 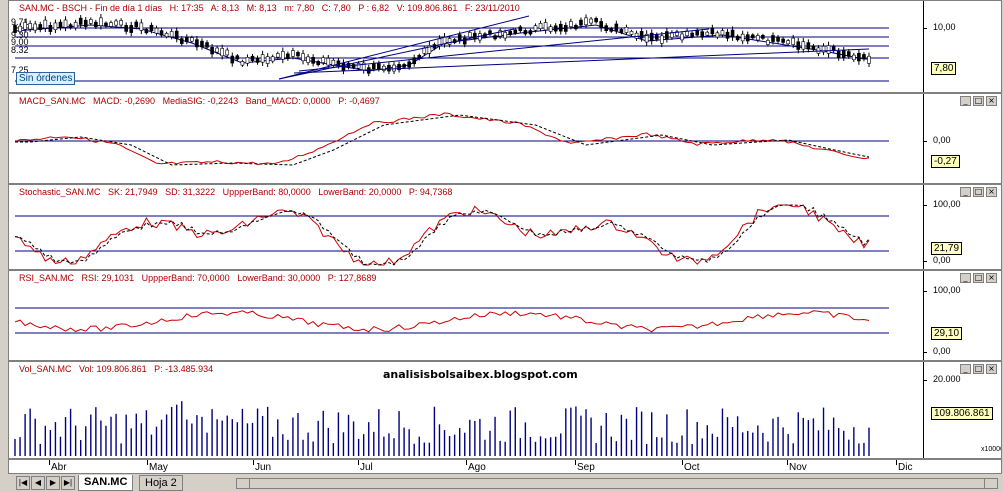 I want to click on scroll-left-icon, so click(x=243, y=483).